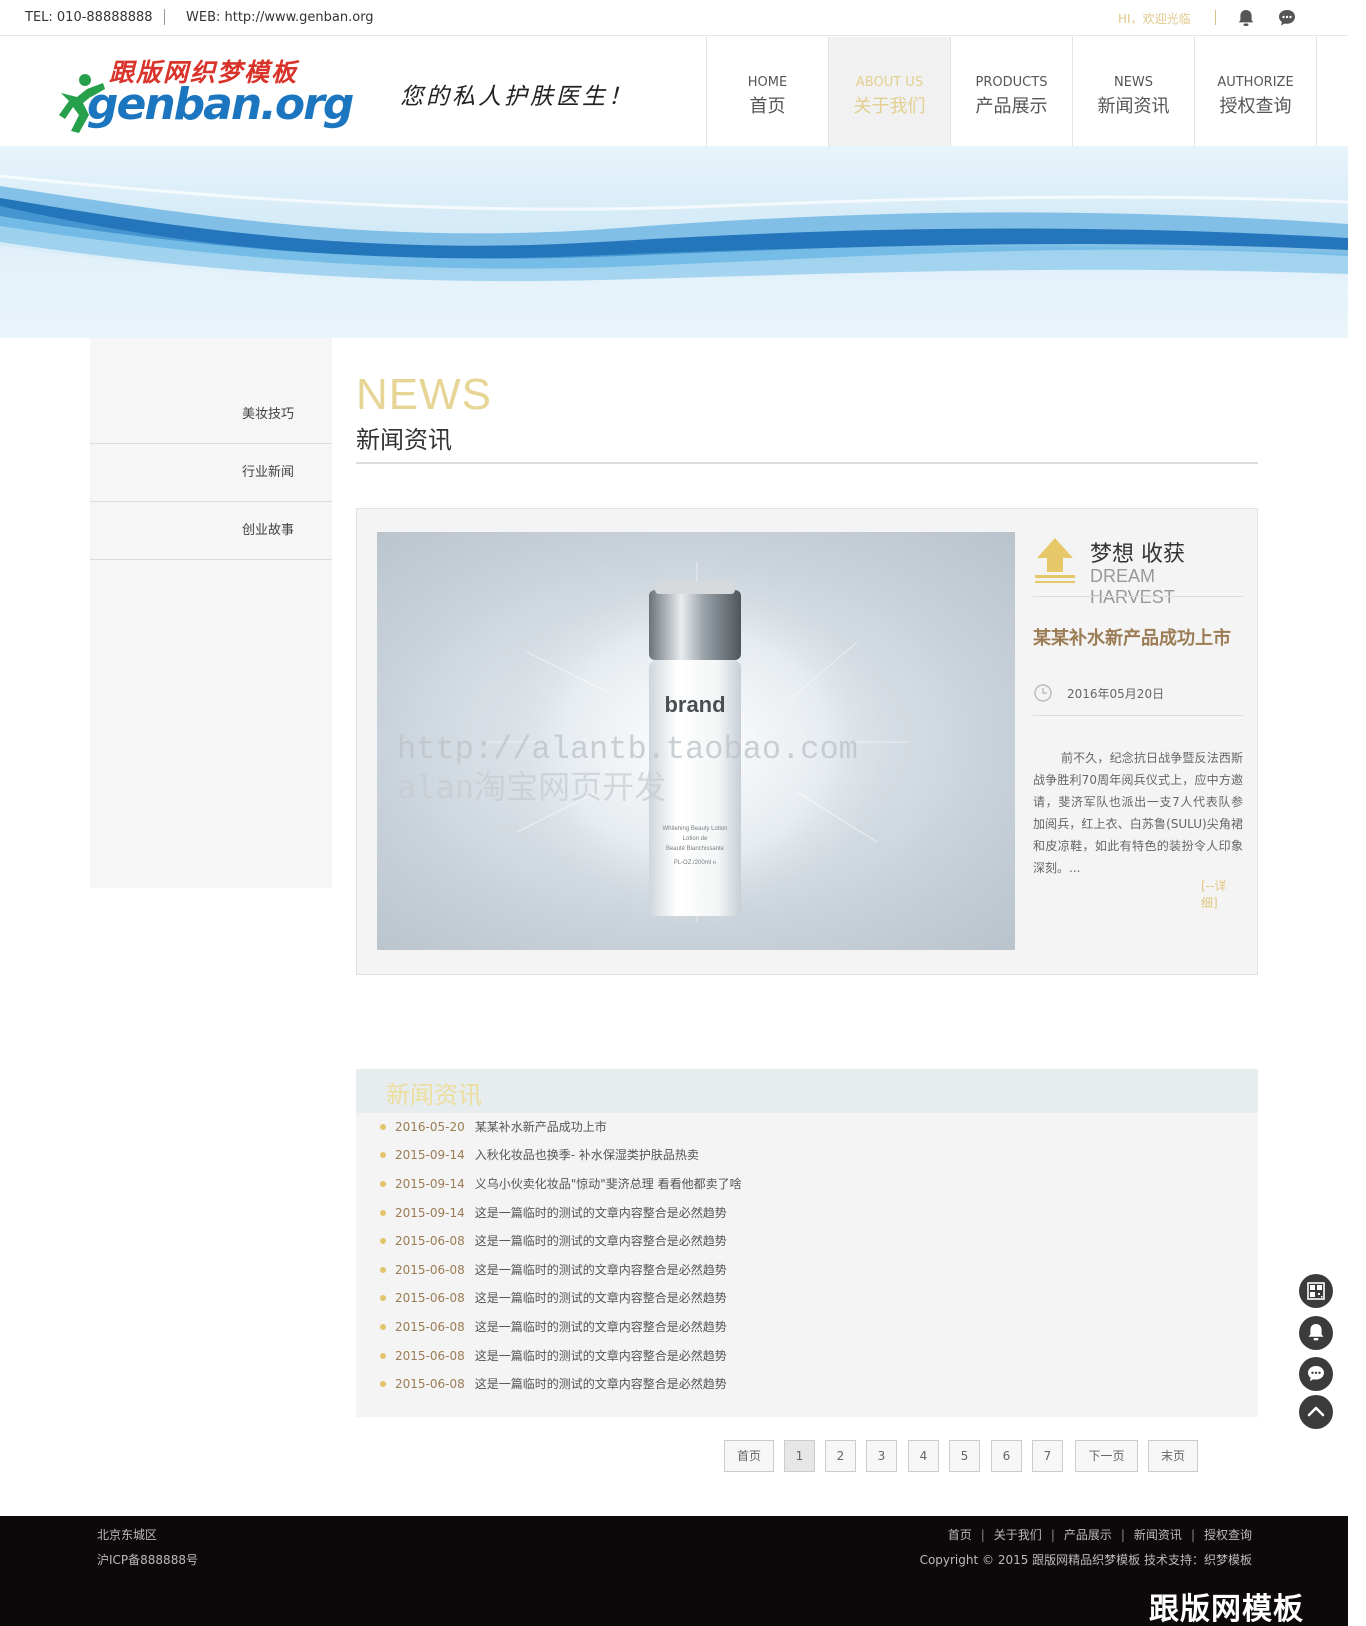 The height and width of the screenshot is (1626, 1366). Describe the element at coordinates (807, 463) in the screenshot. I see `heading-divider` at that location.